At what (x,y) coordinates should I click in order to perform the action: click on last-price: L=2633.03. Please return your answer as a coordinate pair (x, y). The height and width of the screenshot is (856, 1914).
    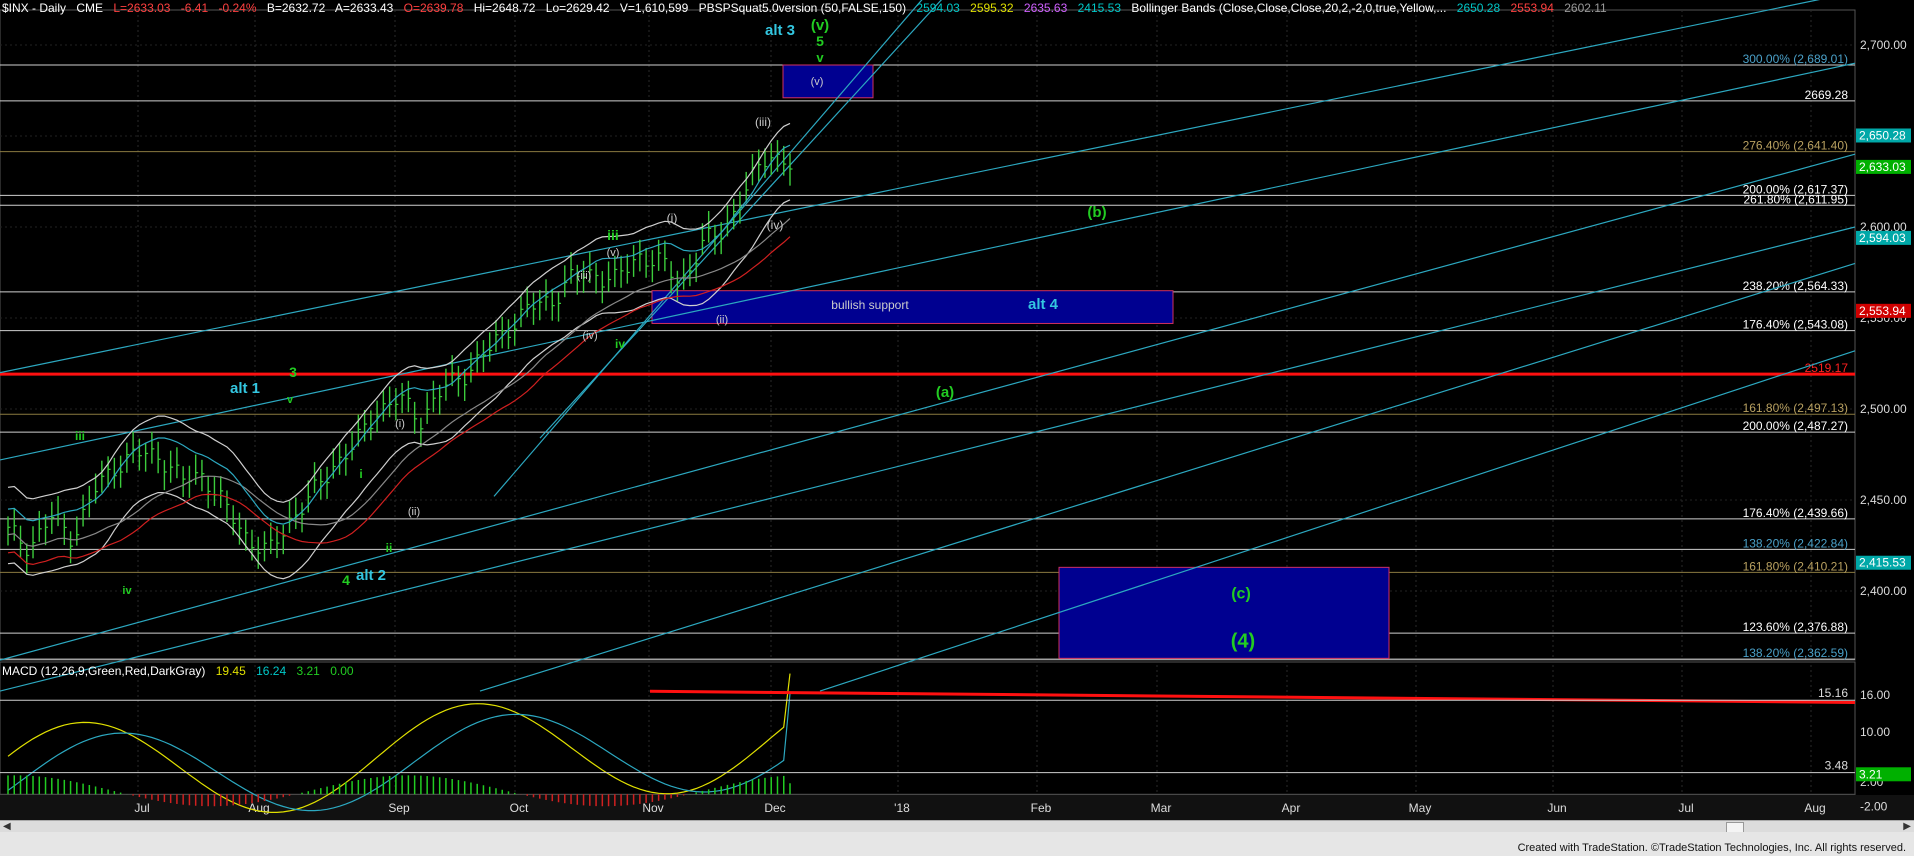
    Looking at the image, I should click on (142, 8).